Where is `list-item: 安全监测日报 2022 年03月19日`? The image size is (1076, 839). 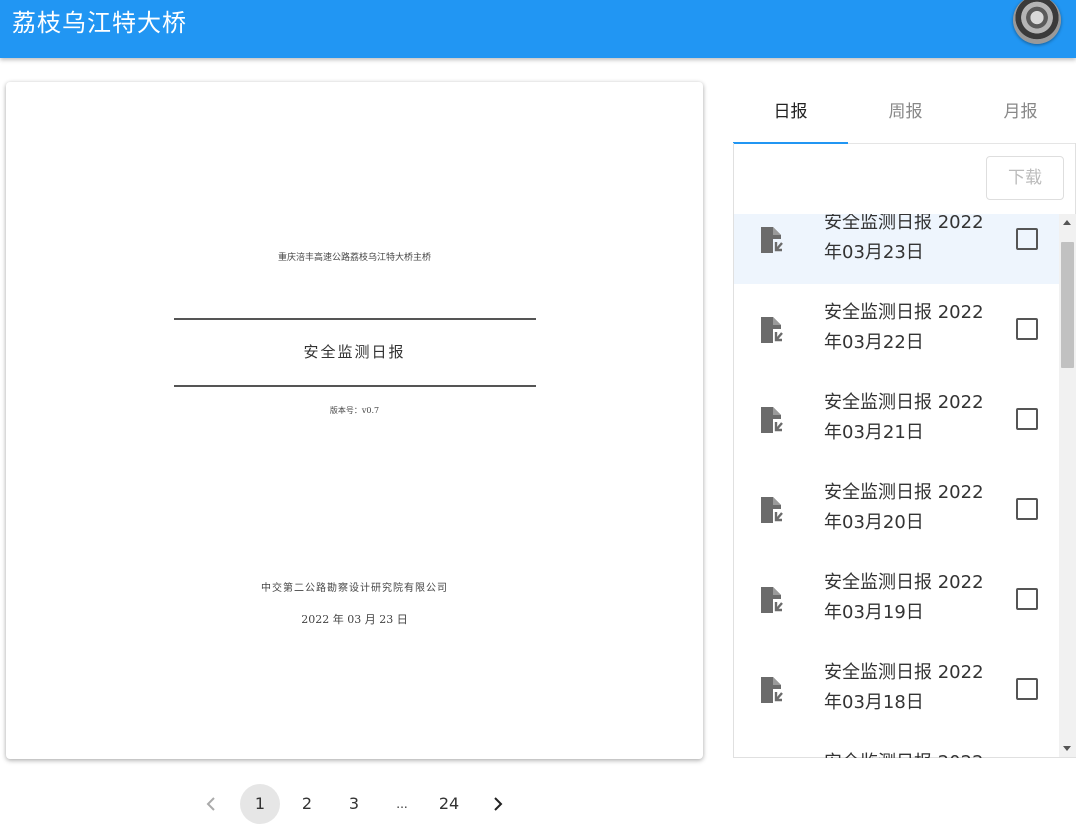 list-item: 安全监测日报 2022 年03月19日 is located at coordinates (896, 599).